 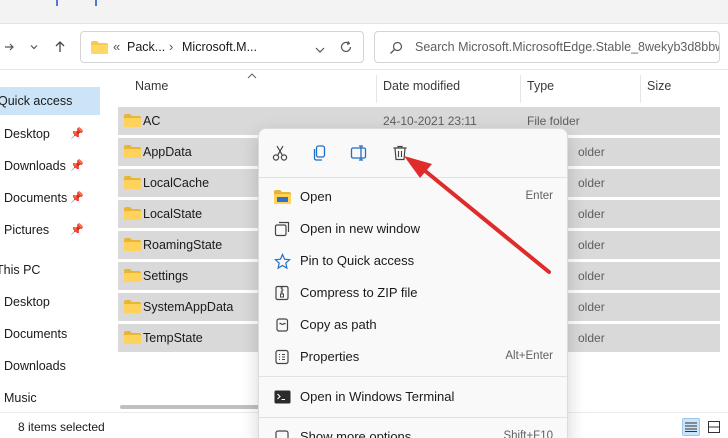 What do you see at coordinates (116, 46) in the screenshot?
I see `breadcrumb-overflow-icon: «` at bounding box center [116, 46].